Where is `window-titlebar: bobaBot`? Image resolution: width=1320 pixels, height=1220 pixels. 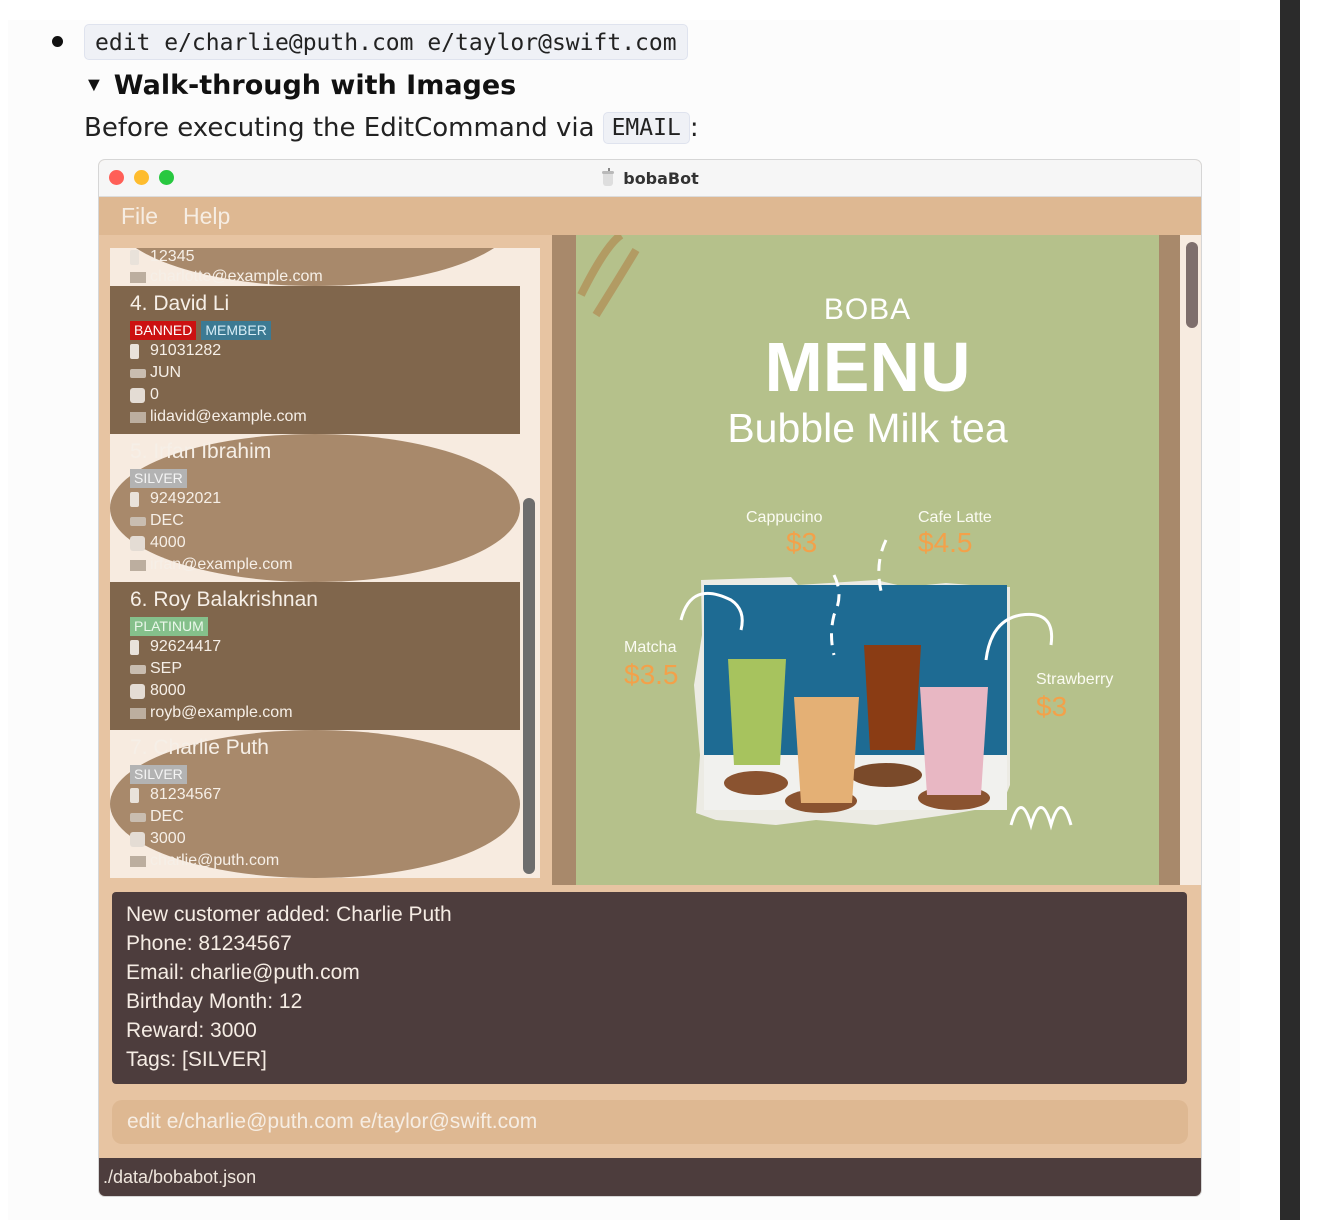 window-titlebar: bobaBot is located at coordinates (650, 178).